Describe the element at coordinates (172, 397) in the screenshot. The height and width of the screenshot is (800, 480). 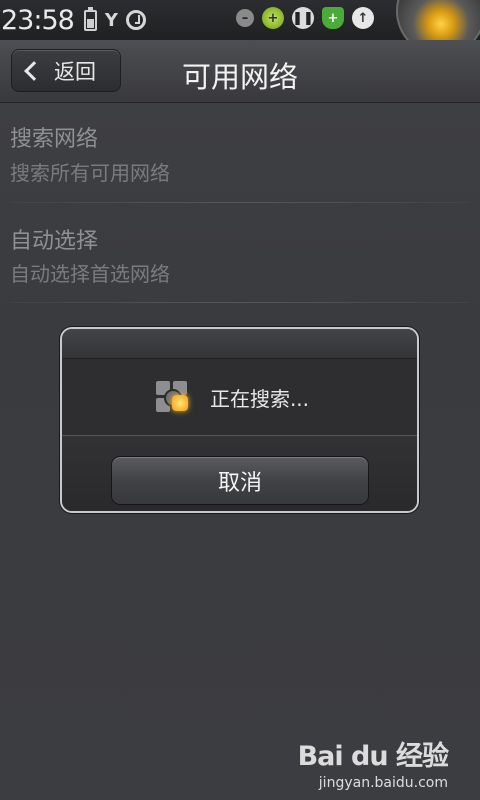
I see `loading-spinner-icon` at that location.